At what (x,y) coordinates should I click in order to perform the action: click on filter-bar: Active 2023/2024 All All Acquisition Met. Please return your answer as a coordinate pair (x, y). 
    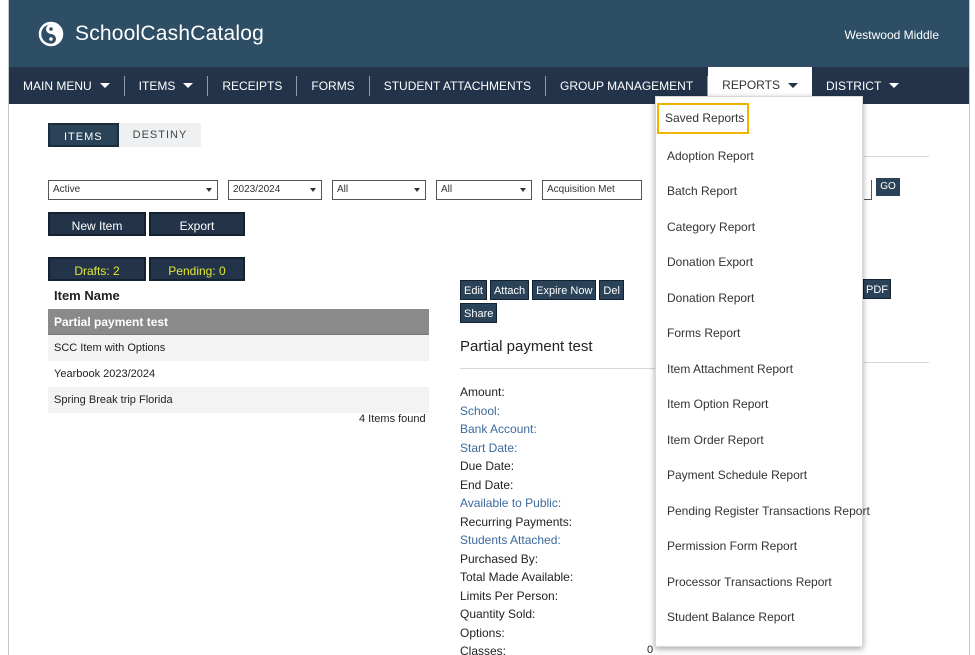
    Looking at the image, I should click on (345, 190).